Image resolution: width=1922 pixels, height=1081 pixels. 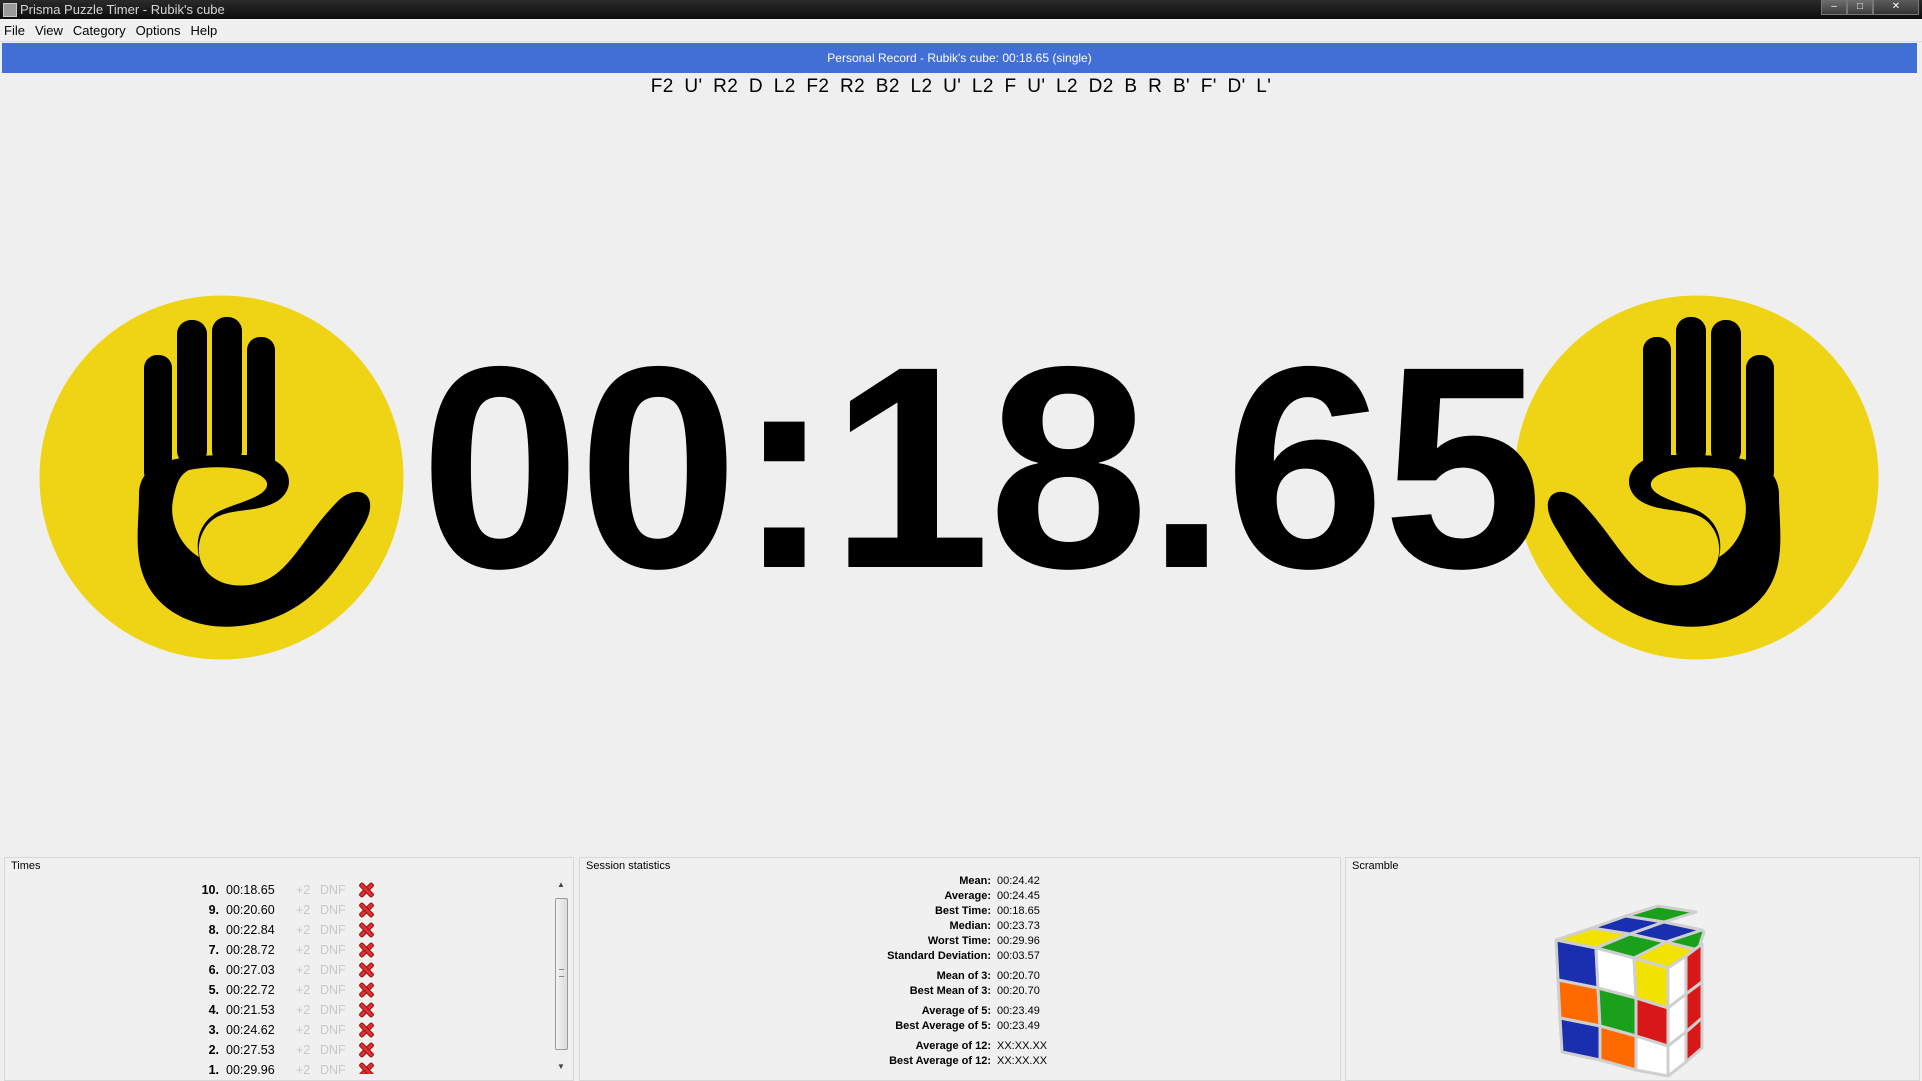 I want to click on close-button: ✕, so click(x=1896, y=7).